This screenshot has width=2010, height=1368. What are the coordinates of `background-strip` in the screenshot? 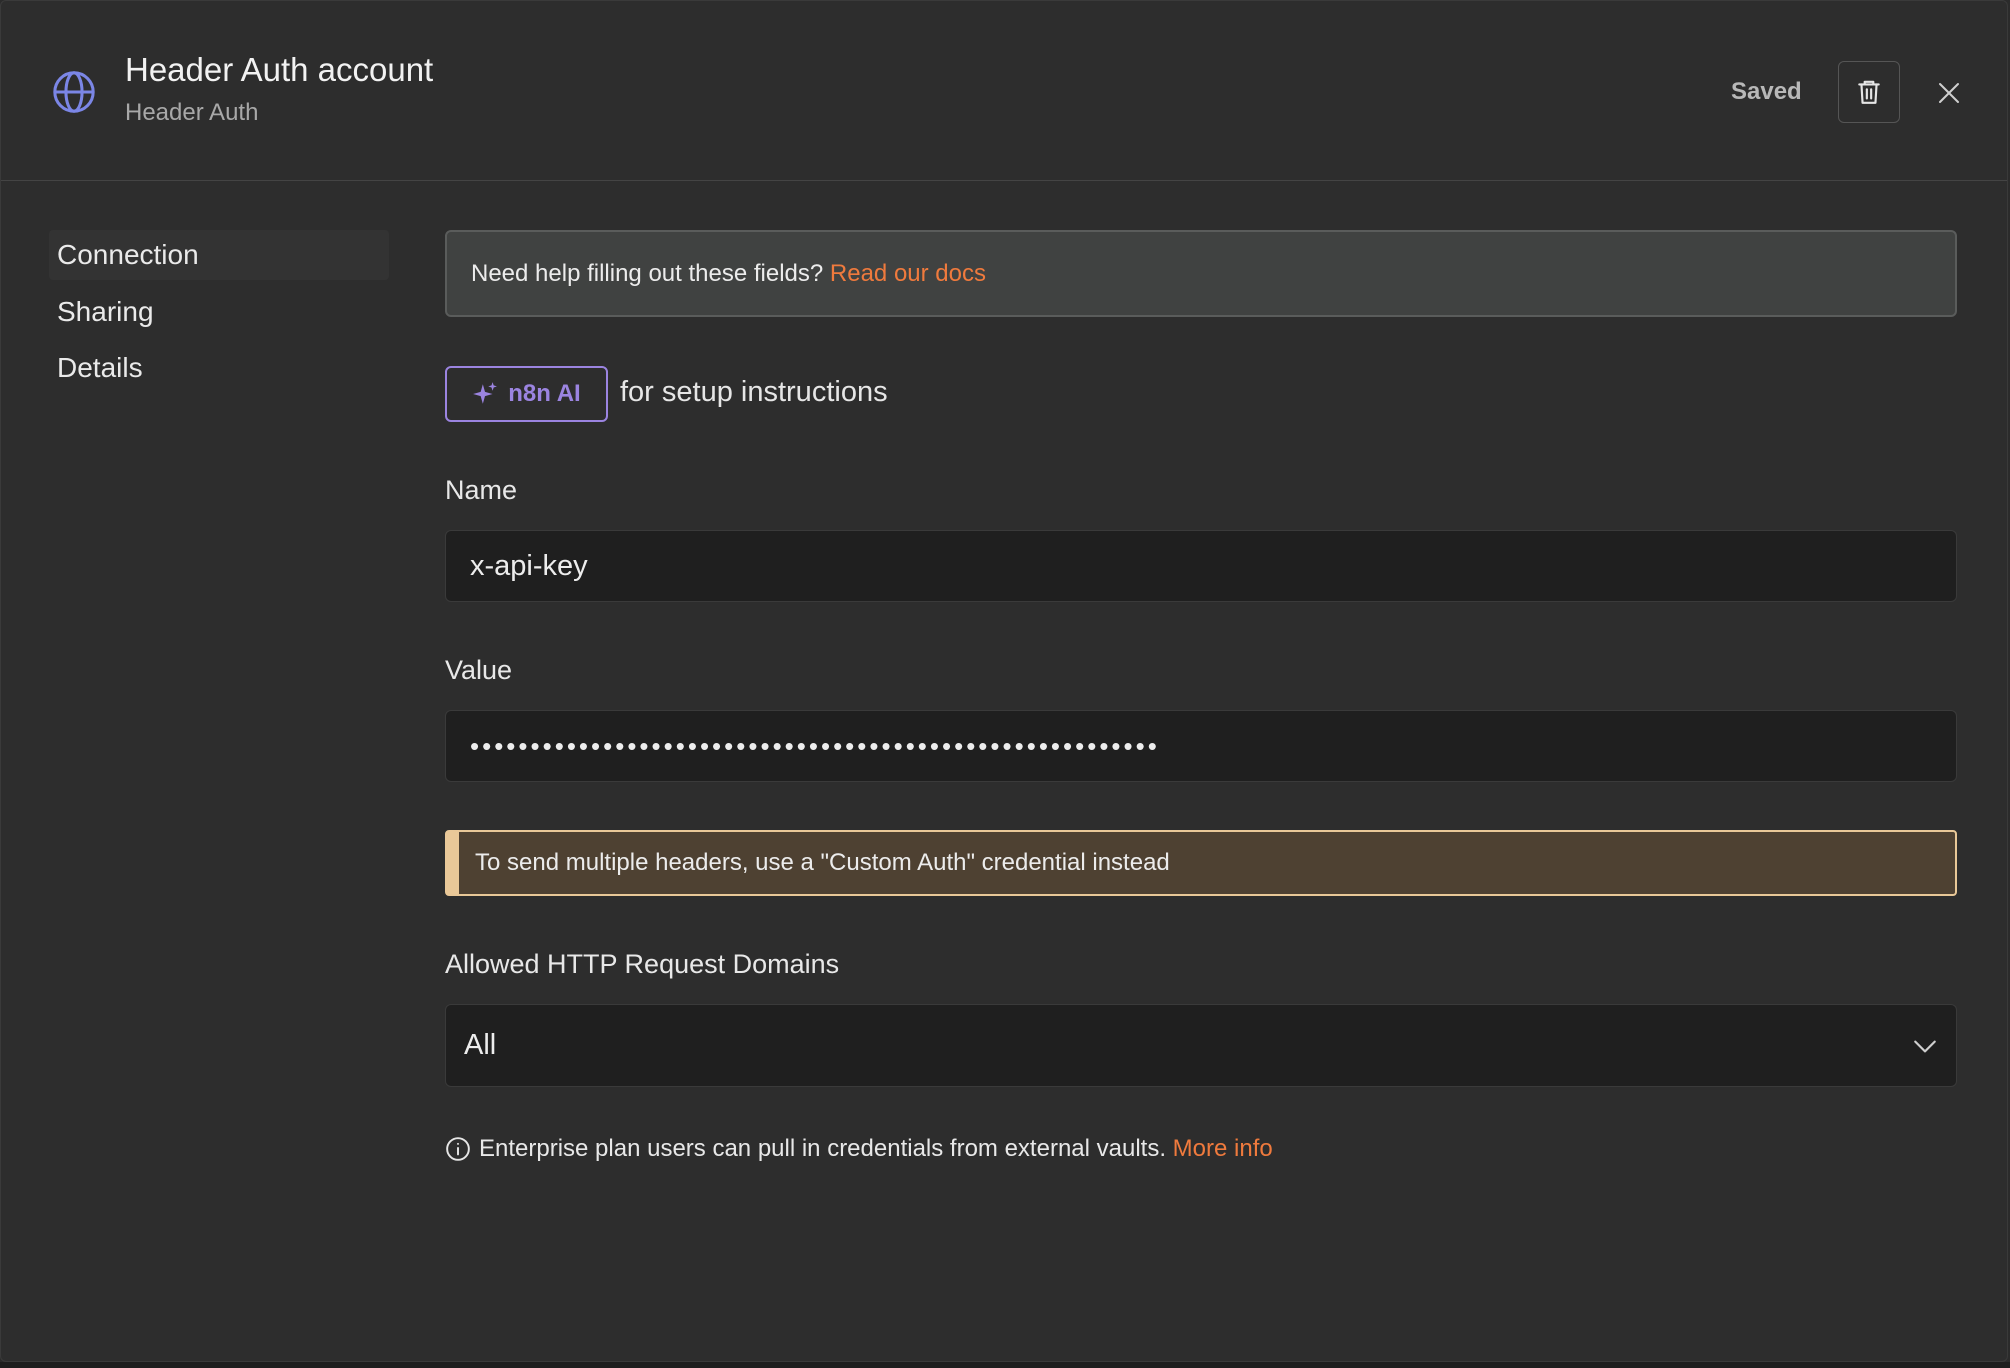 It's located at (1005, 1365).